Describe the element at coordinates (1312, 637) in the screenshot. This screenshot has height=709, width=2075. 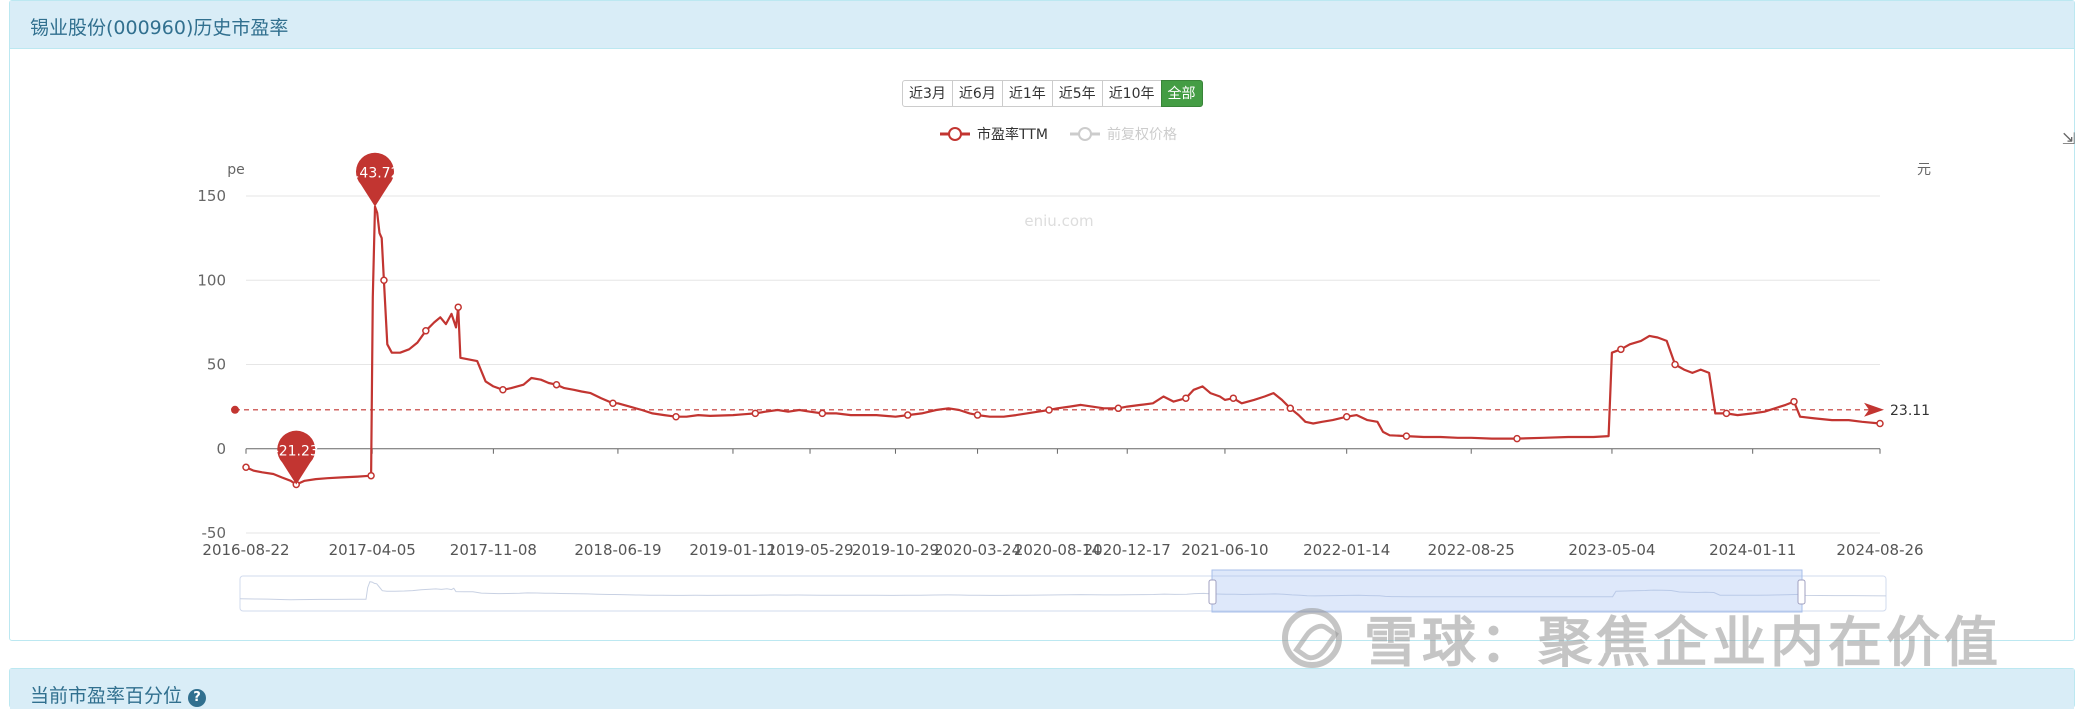
I see `brand-logo-icon` at that location.